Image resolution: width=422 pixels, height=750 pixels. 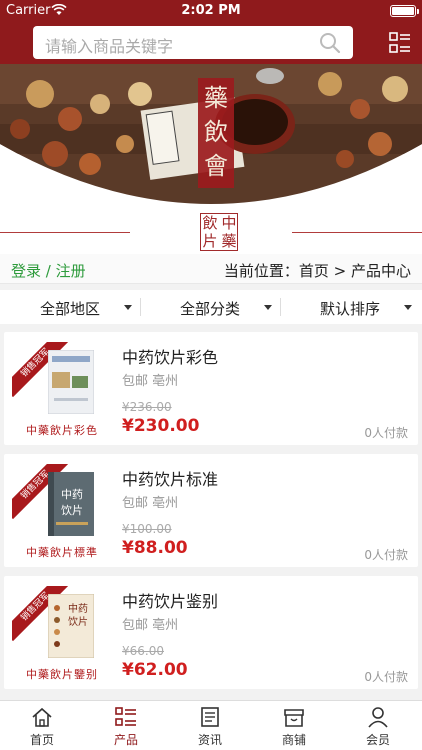 I want to click on original-price: ¥100.00, so click(x=147, y=529).